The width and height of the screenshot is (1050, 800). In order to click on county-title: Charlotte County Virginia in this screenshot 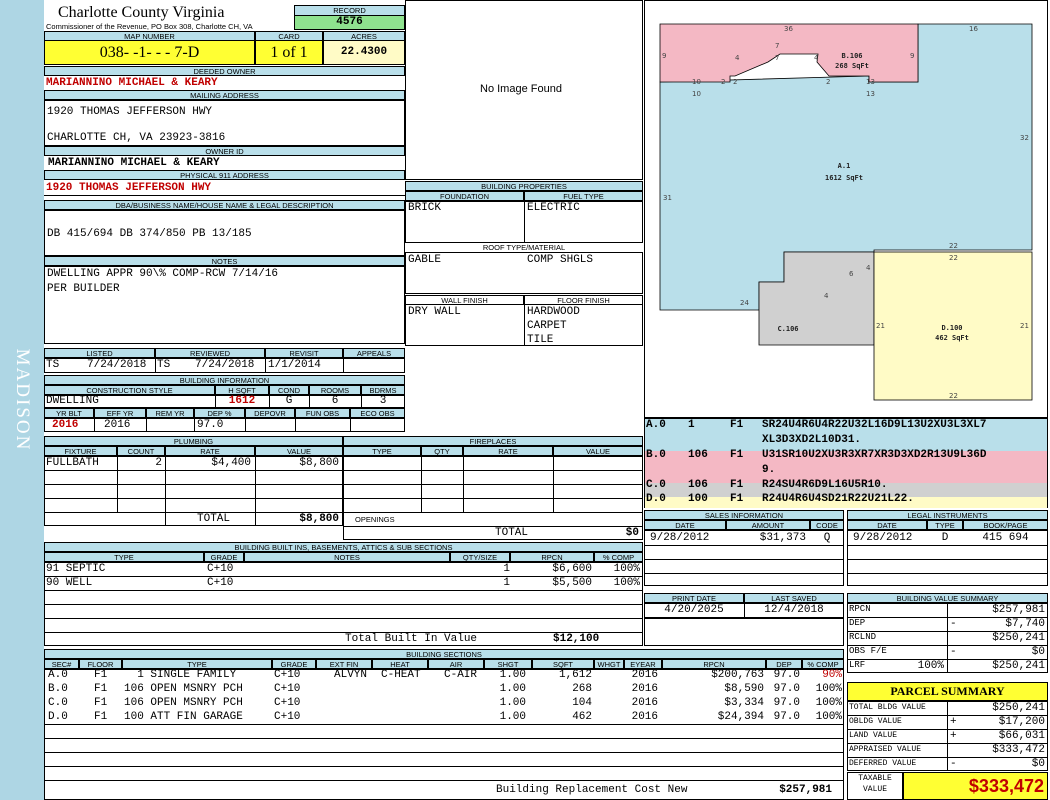, I will do `click(141, 12)`.